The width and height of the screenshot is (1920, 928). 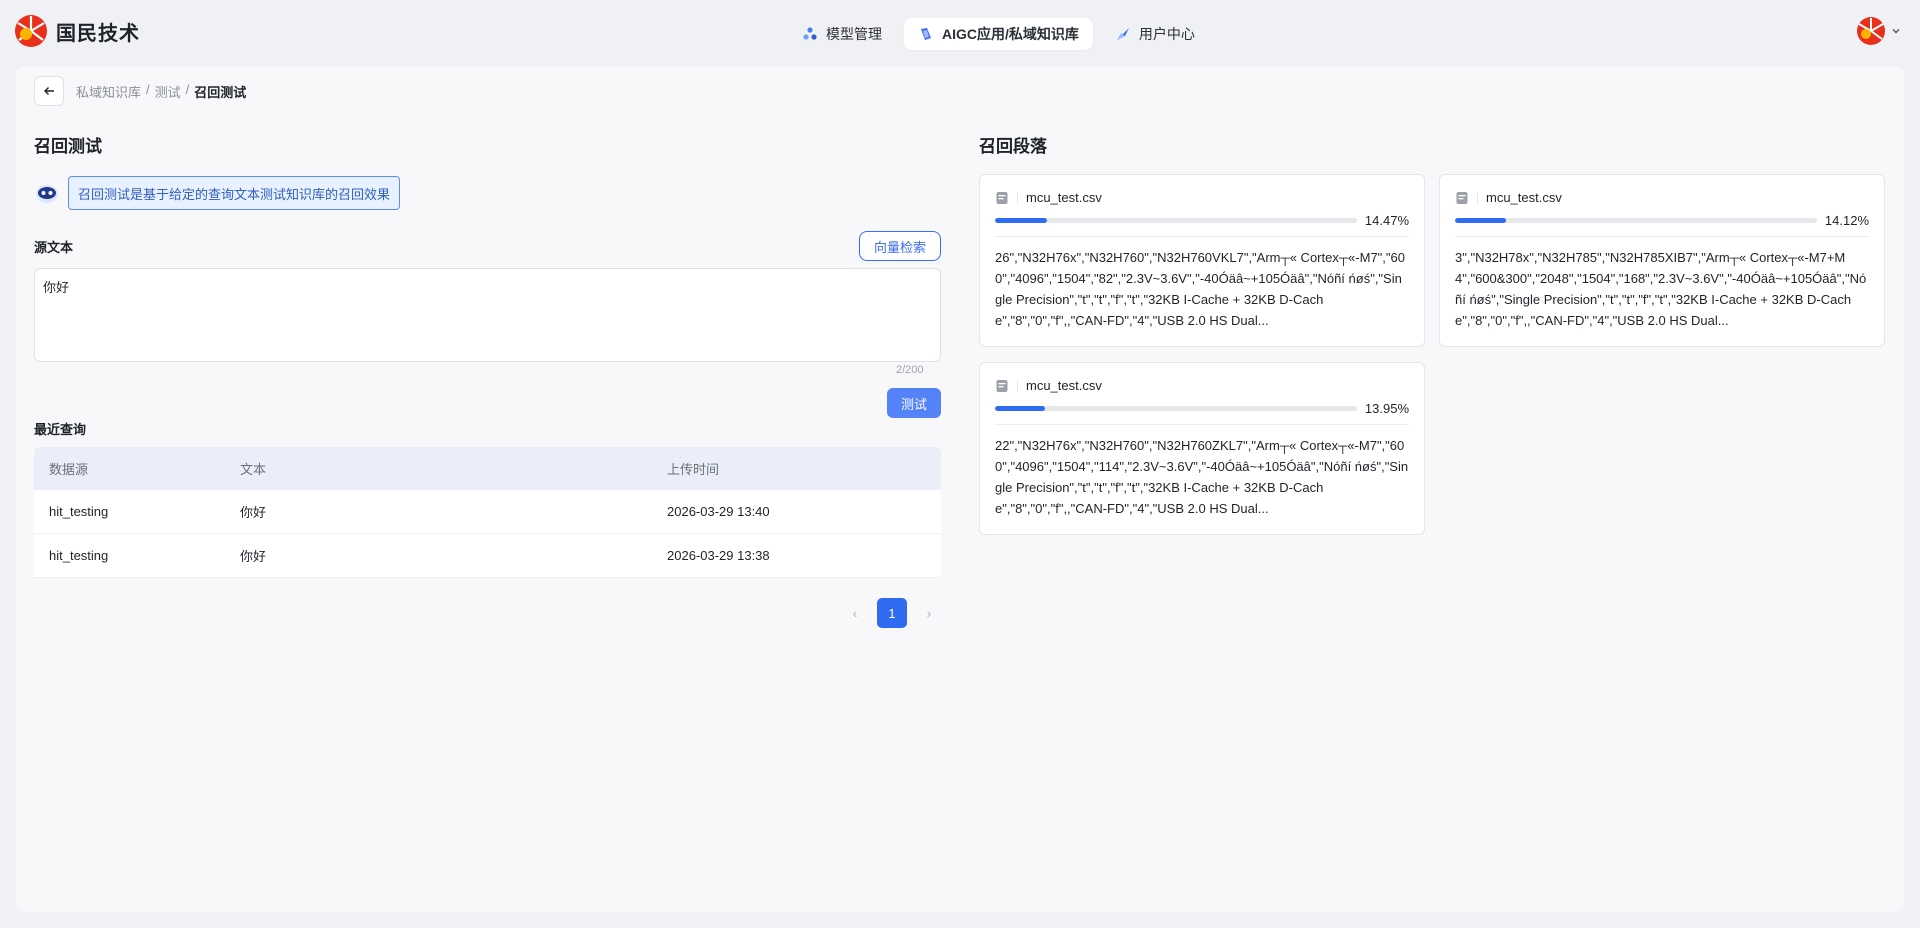 What do you see at coordinates (68, 146) in the screenshot?
I see `page-title: 召回测试` at bounding box center [68, 146].